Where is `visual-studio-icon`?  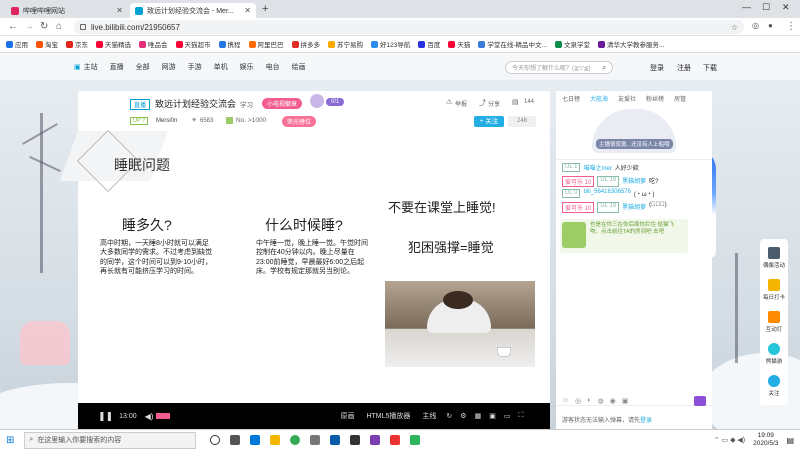 visual-studio-icon is located at coordinates (375, 440).